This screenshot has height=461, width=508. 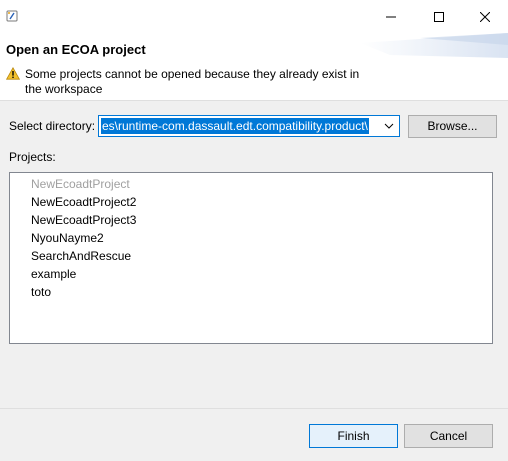 What do you see at coordinates (80, 184) in the screenshot?
I see `project-item-newecoadtproject: NewEcoadtProject` at bounding box center [80, 184].